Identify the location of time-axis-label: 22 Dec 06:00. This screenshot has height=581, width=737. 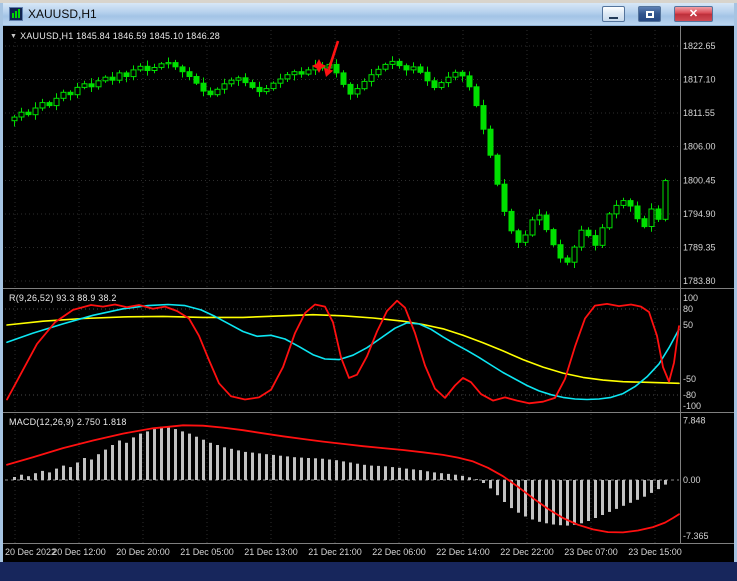
(399, 552).